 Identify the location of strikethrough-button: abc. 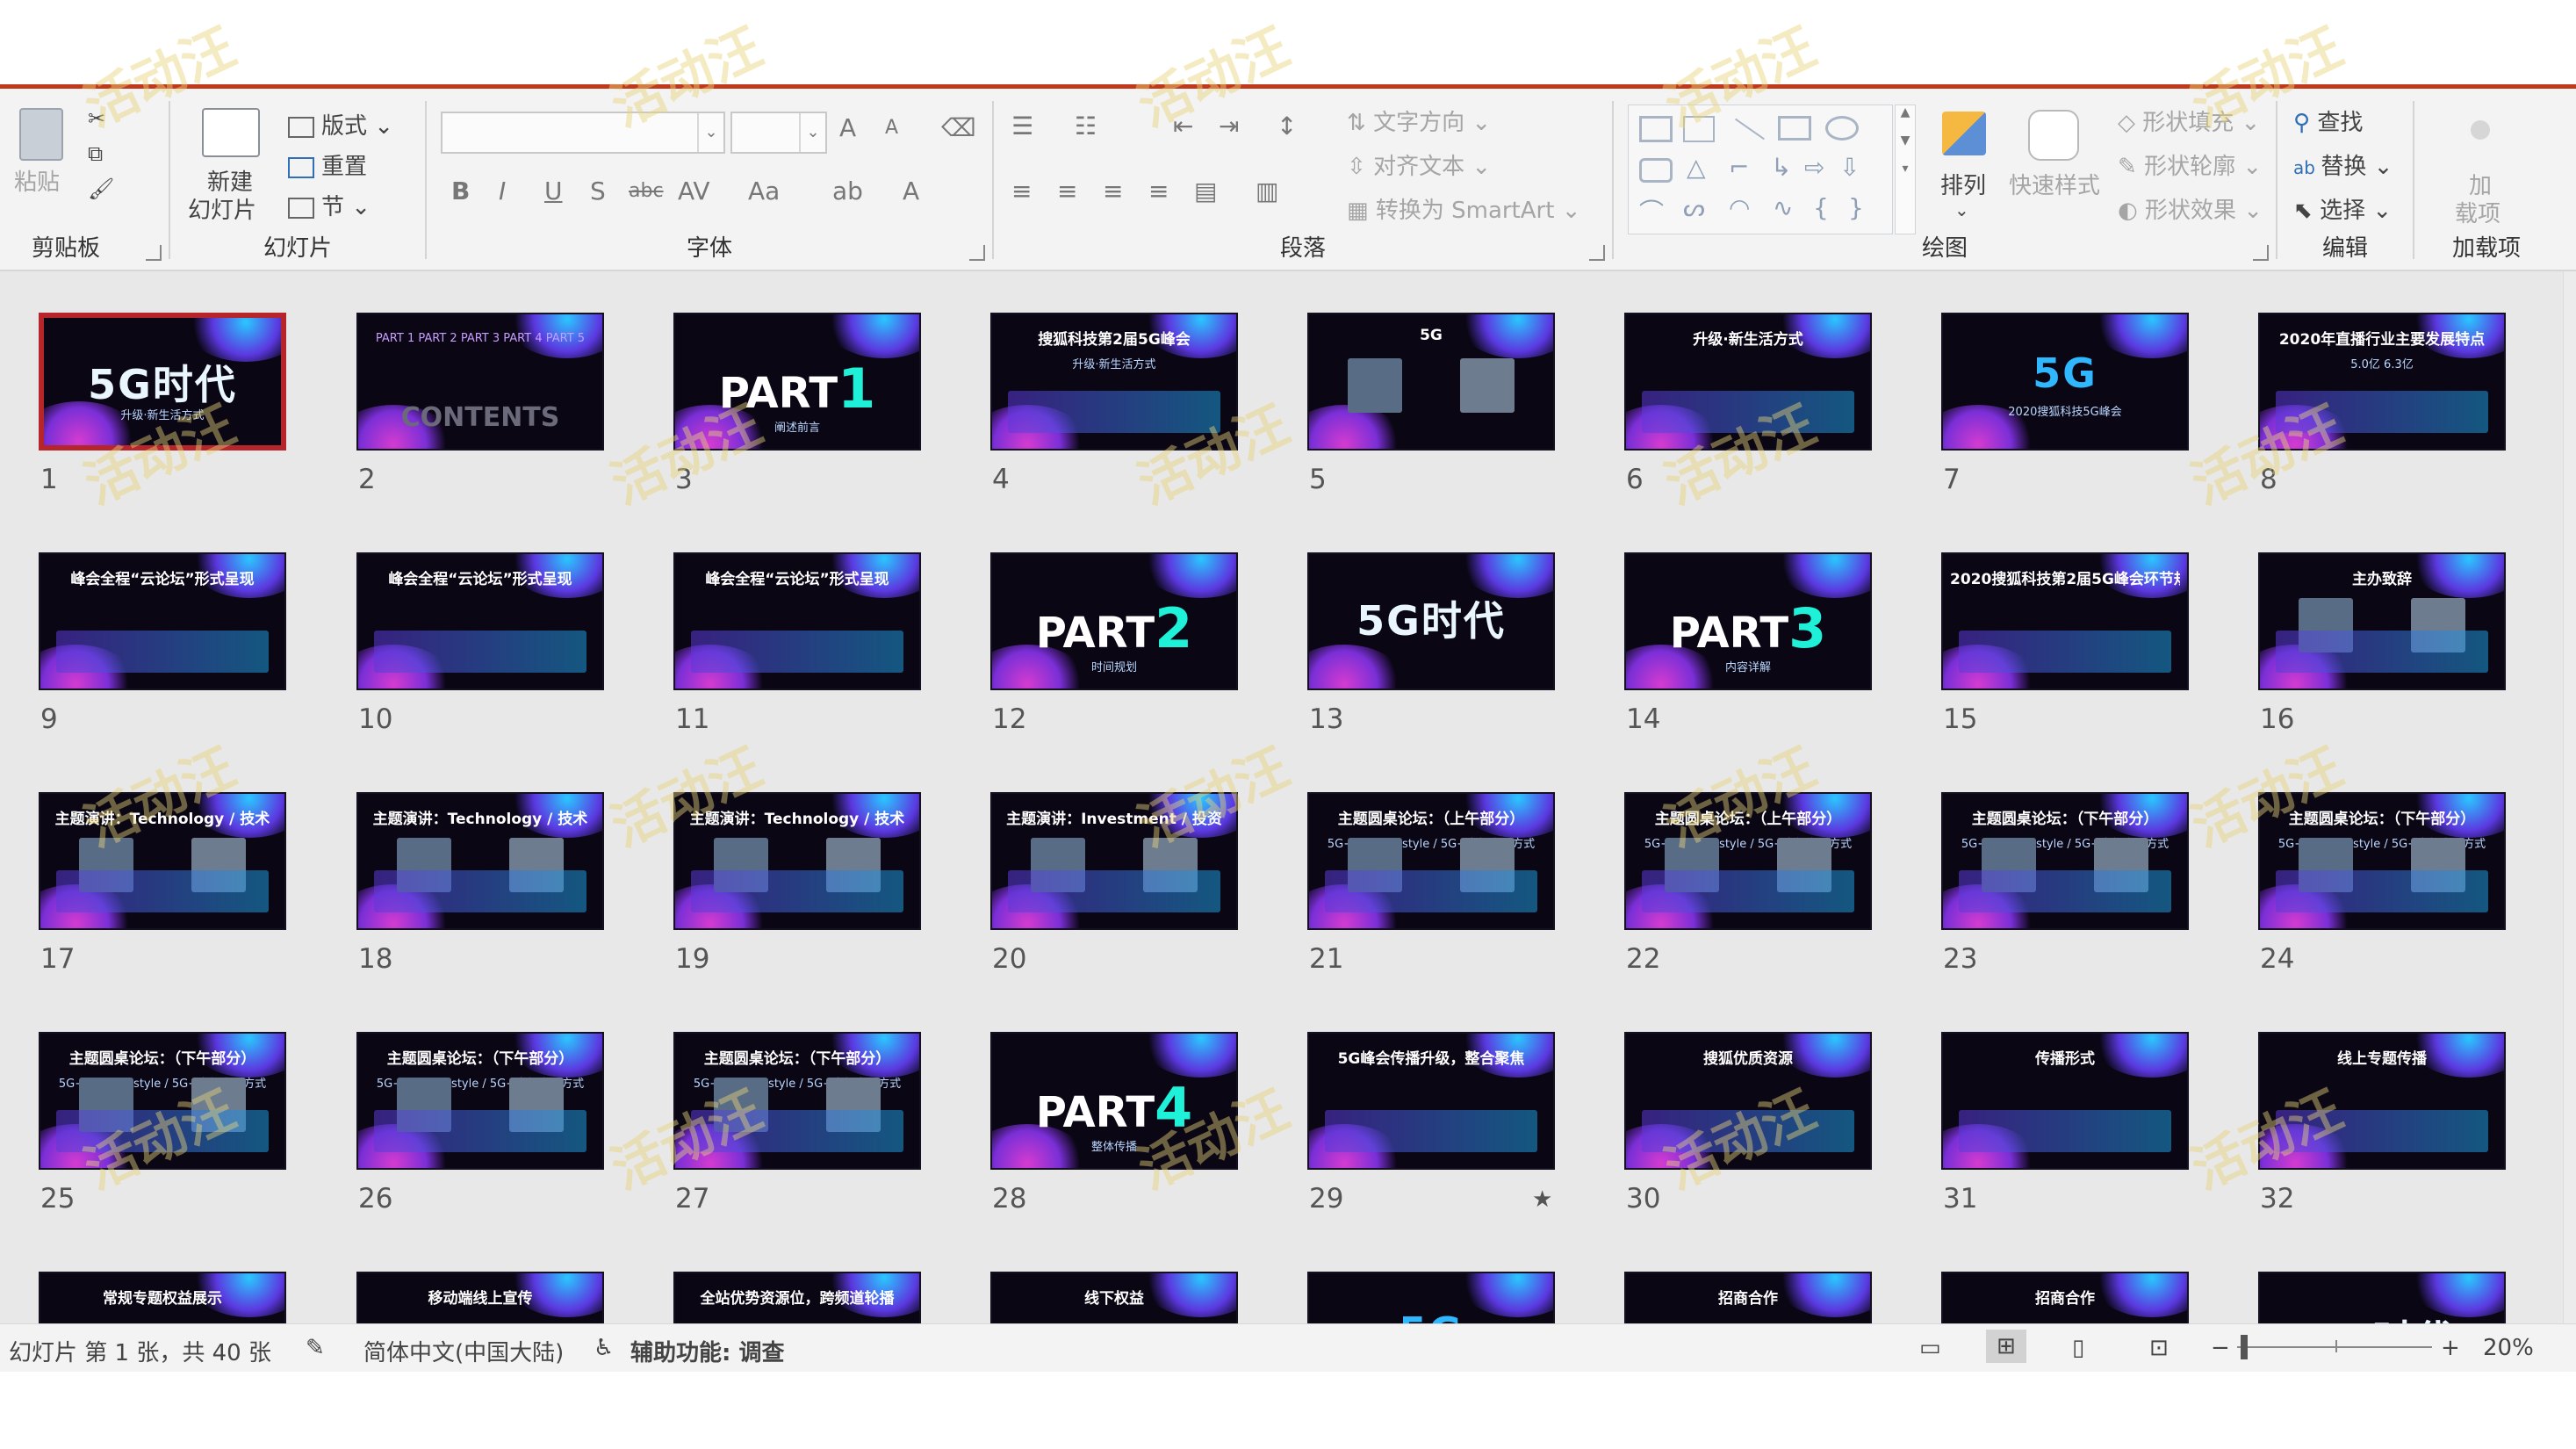
(646, 191).